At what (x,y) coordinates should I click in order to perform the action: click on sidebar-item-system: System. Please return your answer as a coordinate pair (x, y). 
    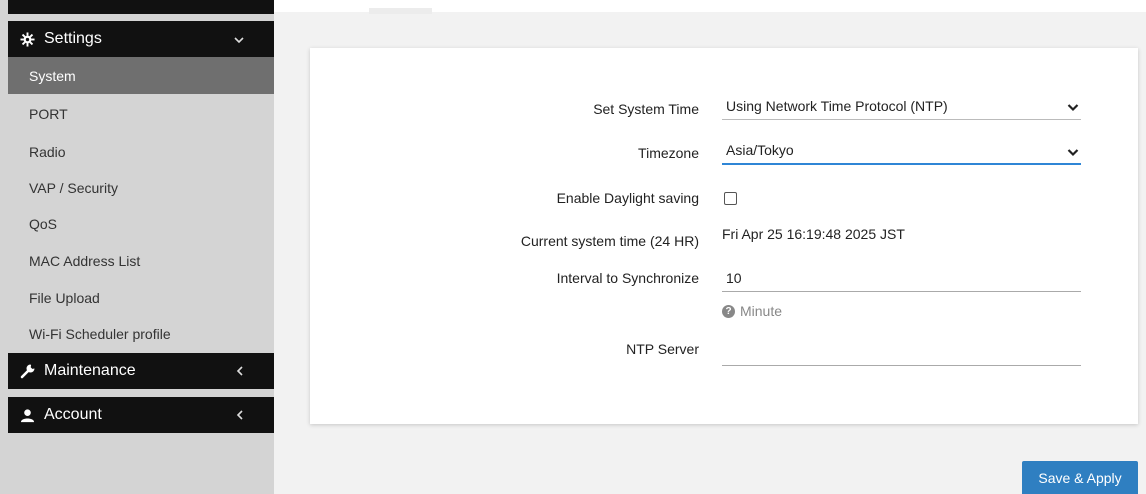
    Looking at the image, I should click on (141, 75).